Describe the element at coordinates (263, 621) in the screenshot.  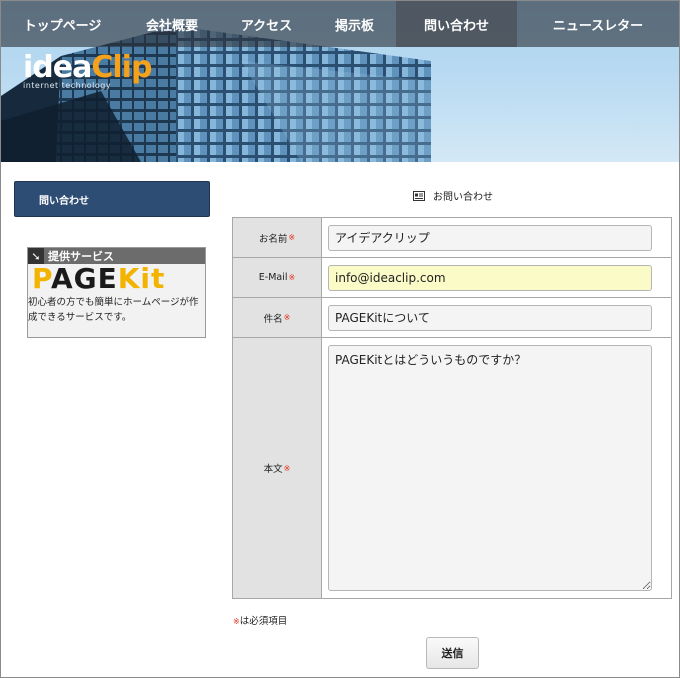
I see `required-note-text: は必須項目` at that location.